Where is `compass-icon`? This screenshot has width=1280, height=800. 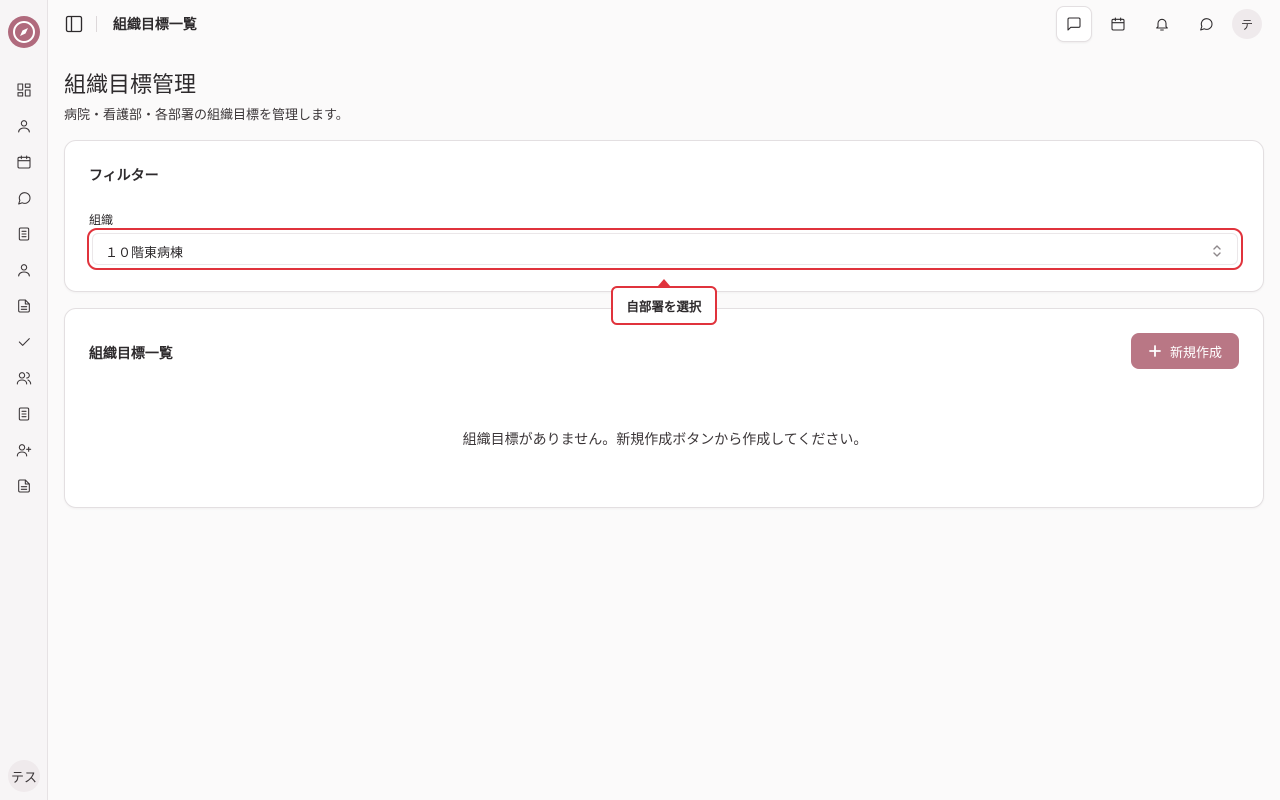
compass-icon is located at coordinates (24, 32).